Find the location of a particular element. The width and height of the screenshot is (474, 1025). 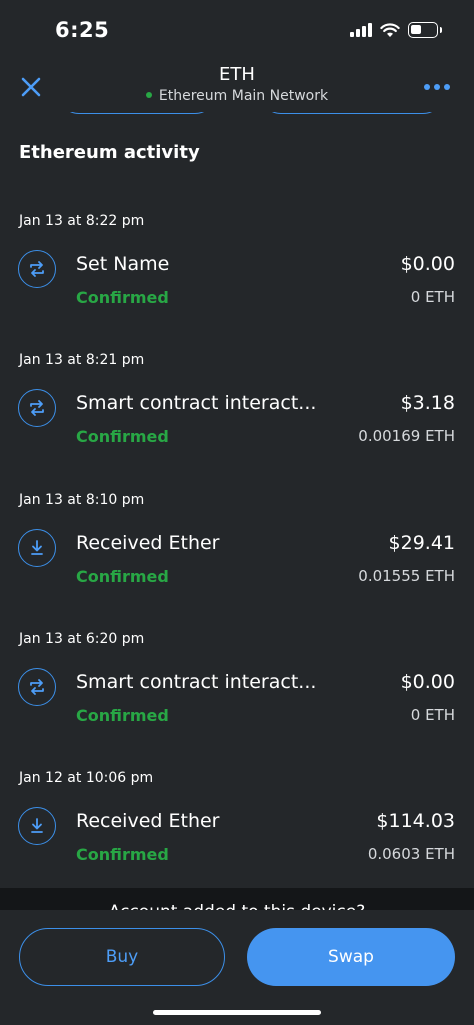

transaction-date: Jan 13 at 8:21 pm is located at coordinates (82, 360).